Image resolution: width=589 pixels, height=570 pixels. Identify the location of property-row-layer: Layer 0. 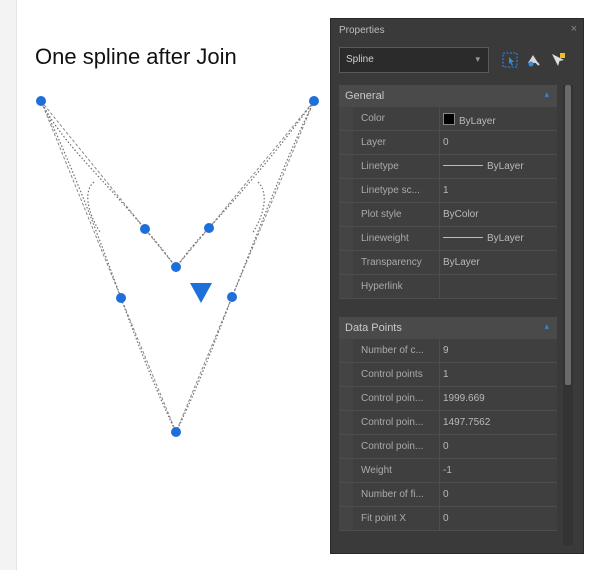
(448, 143).